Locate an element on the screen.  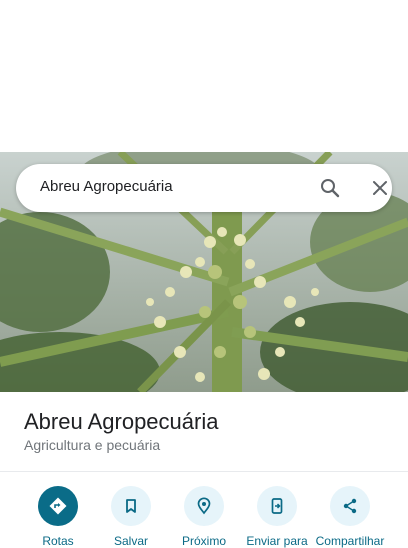
send-to-phone-button: Enviar para is located at coordinates (277, 517).